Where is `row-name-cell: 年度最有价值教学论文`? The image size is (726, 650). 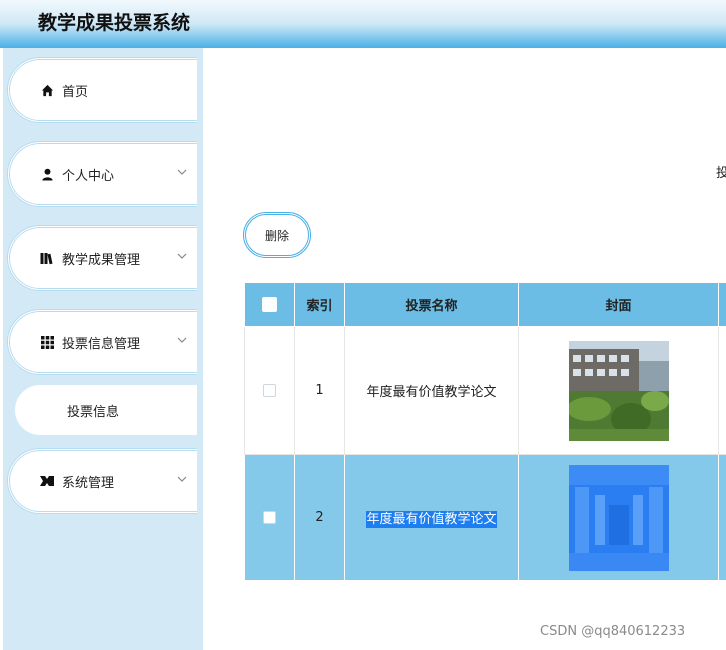 row-name-cell: 年度最有价值教学论文 is located at coordinates (431, 517).